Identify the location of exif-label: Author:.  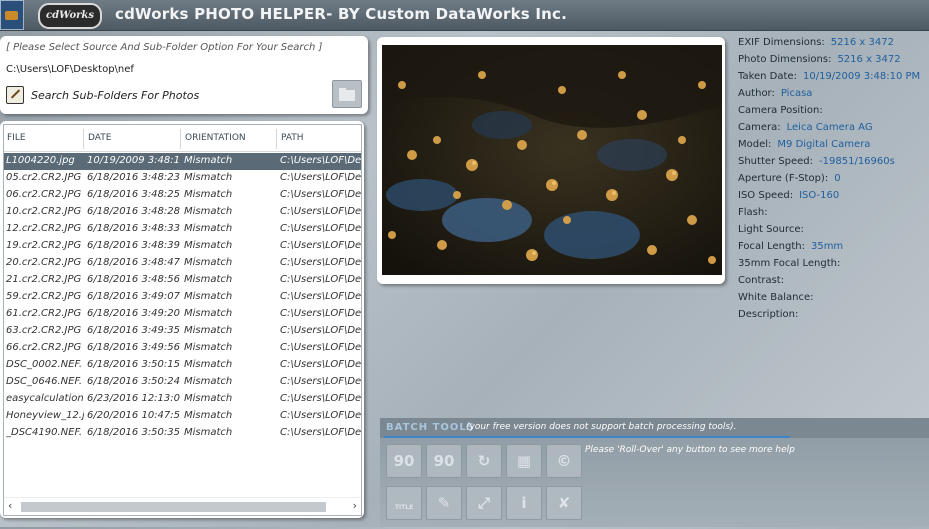
(756, 93).